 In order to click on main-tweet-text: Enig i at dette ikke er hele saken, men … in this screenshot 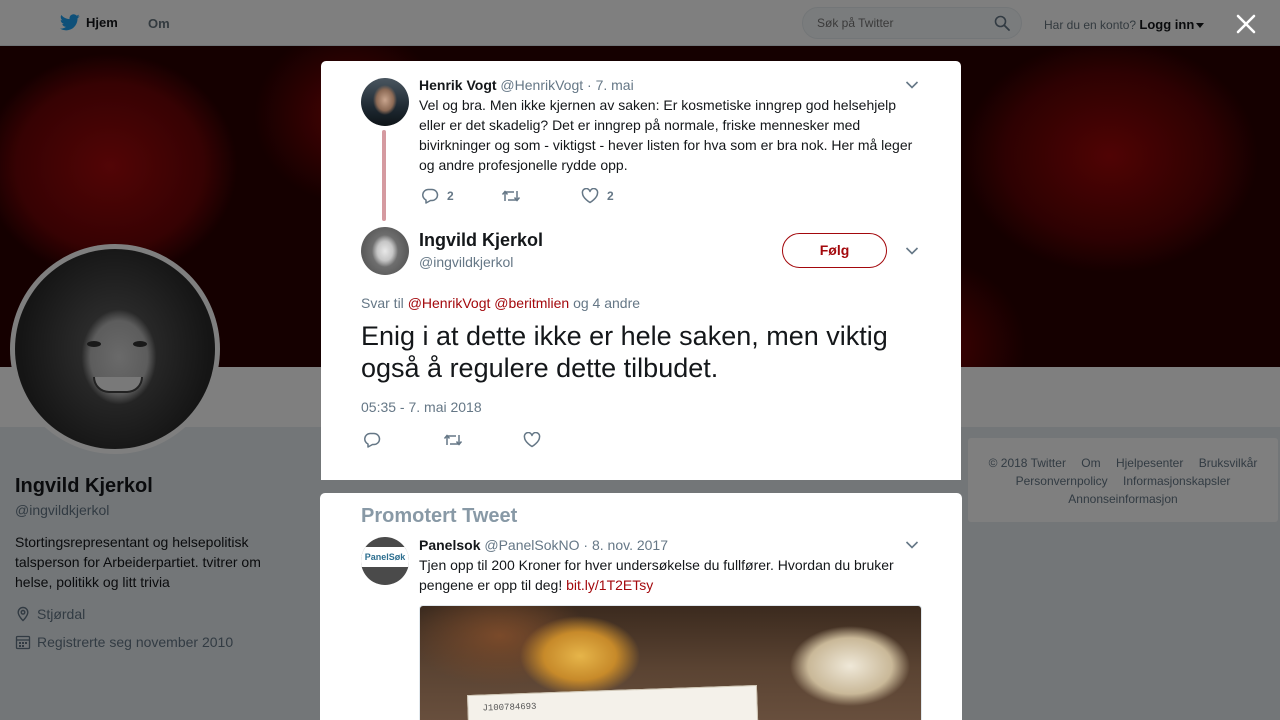, I will do `click(624, 352)`.